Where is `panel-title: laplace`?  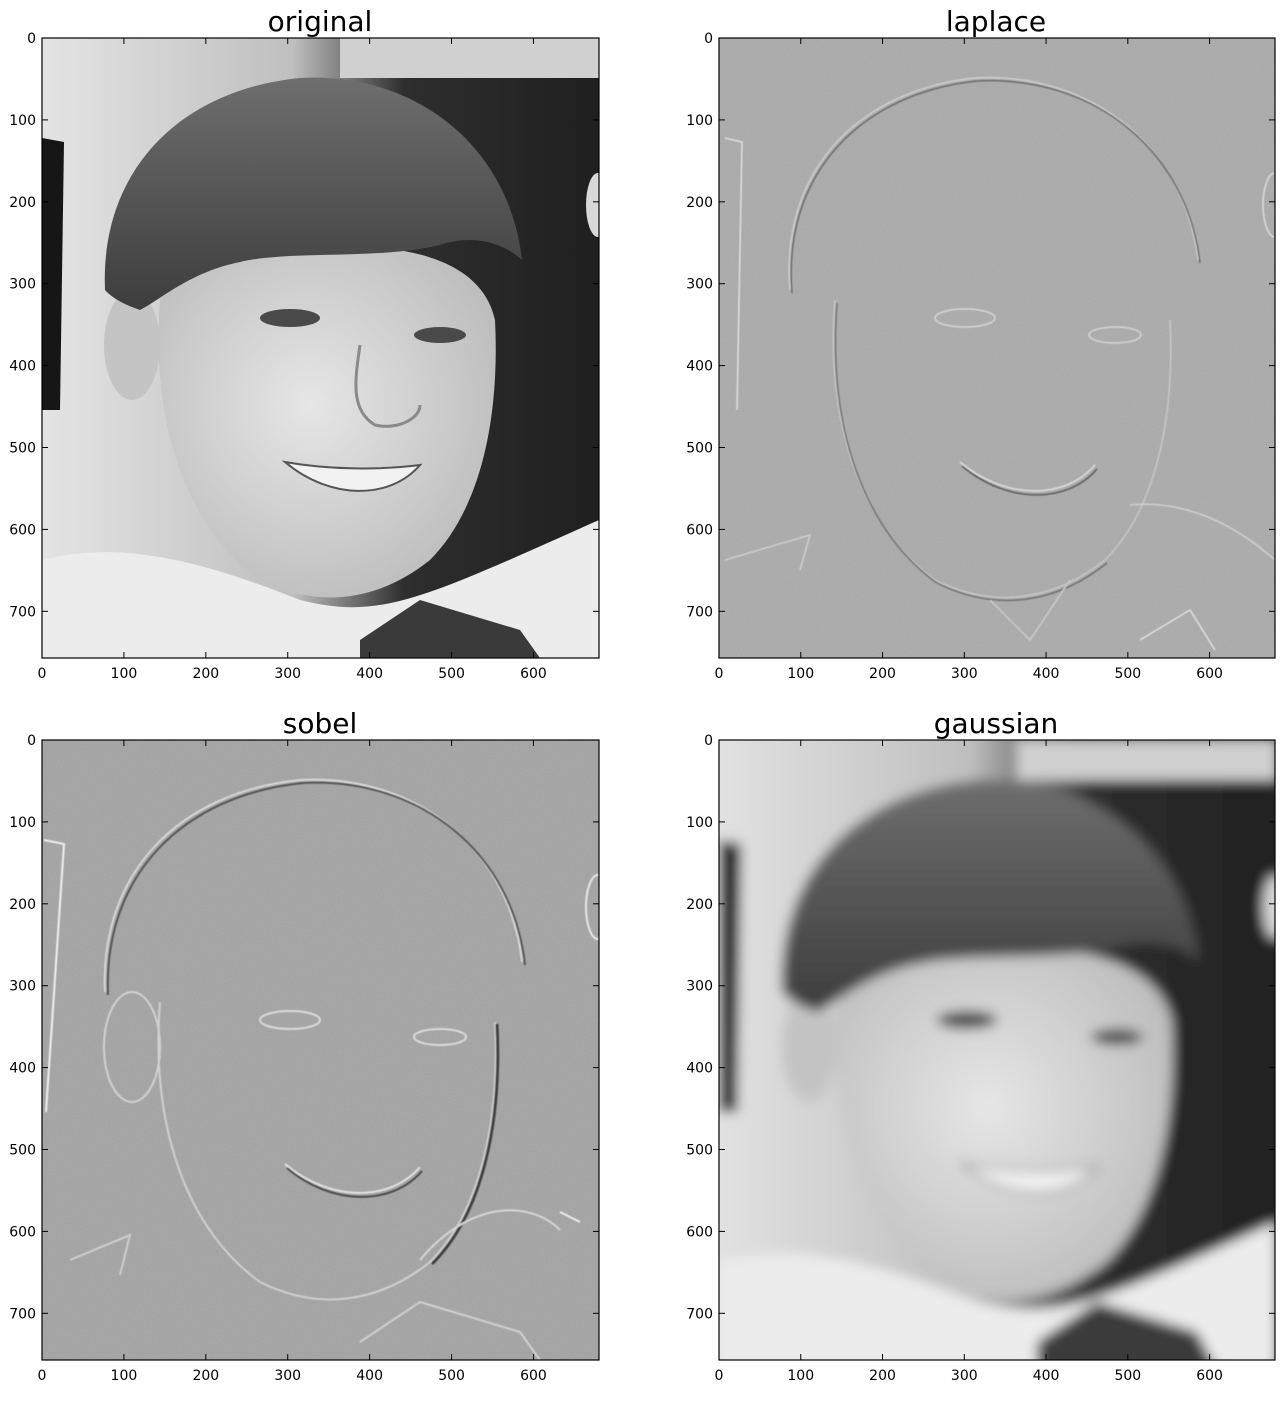
panel-title: laplace is located at coordinates (996, 21).